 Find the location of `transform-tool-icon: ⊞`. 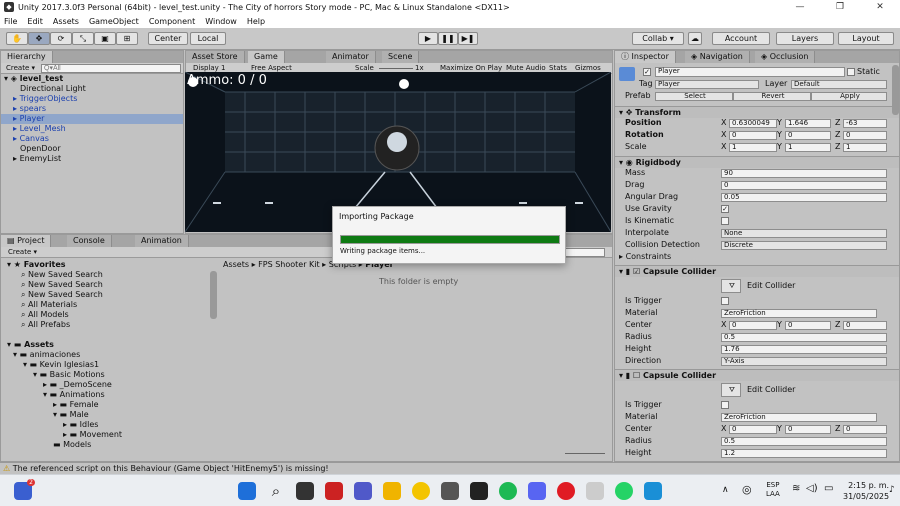

transform-tool-icon: ⊞ is located at coordinates (127, 38).